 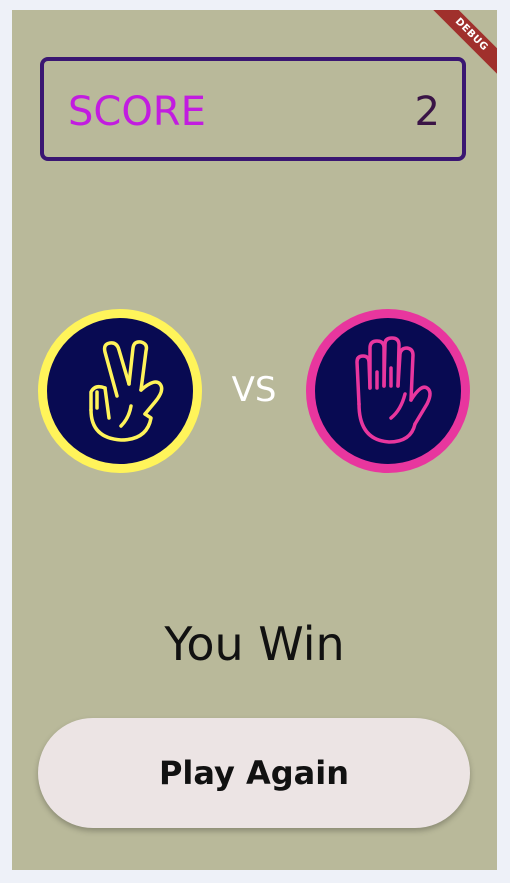 I want to click on result-text: You Win, so click(x=254, y=644).